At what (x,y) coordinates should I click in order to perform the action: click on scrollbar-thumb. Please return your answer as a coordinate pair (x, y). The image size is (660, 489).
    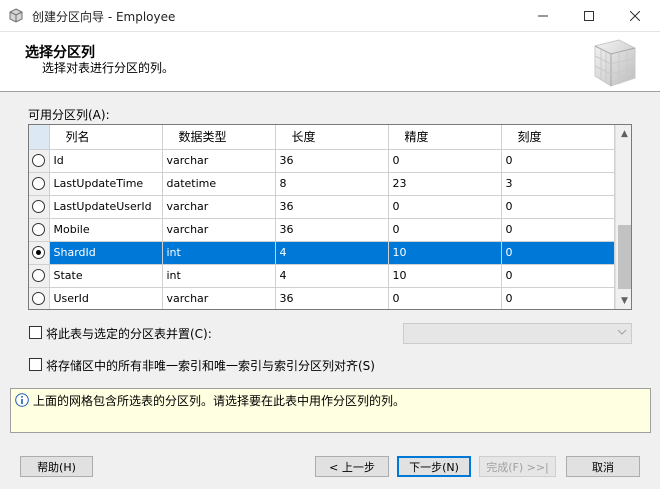
    Looking at the image, I should click on (624, 257).